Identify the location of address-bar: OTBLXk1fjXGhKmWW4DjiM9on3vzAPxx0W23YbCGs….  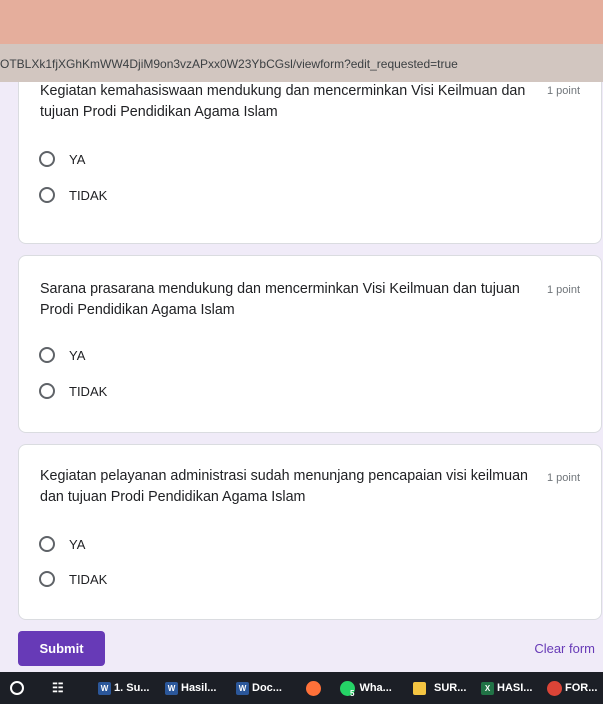
(301, 63).